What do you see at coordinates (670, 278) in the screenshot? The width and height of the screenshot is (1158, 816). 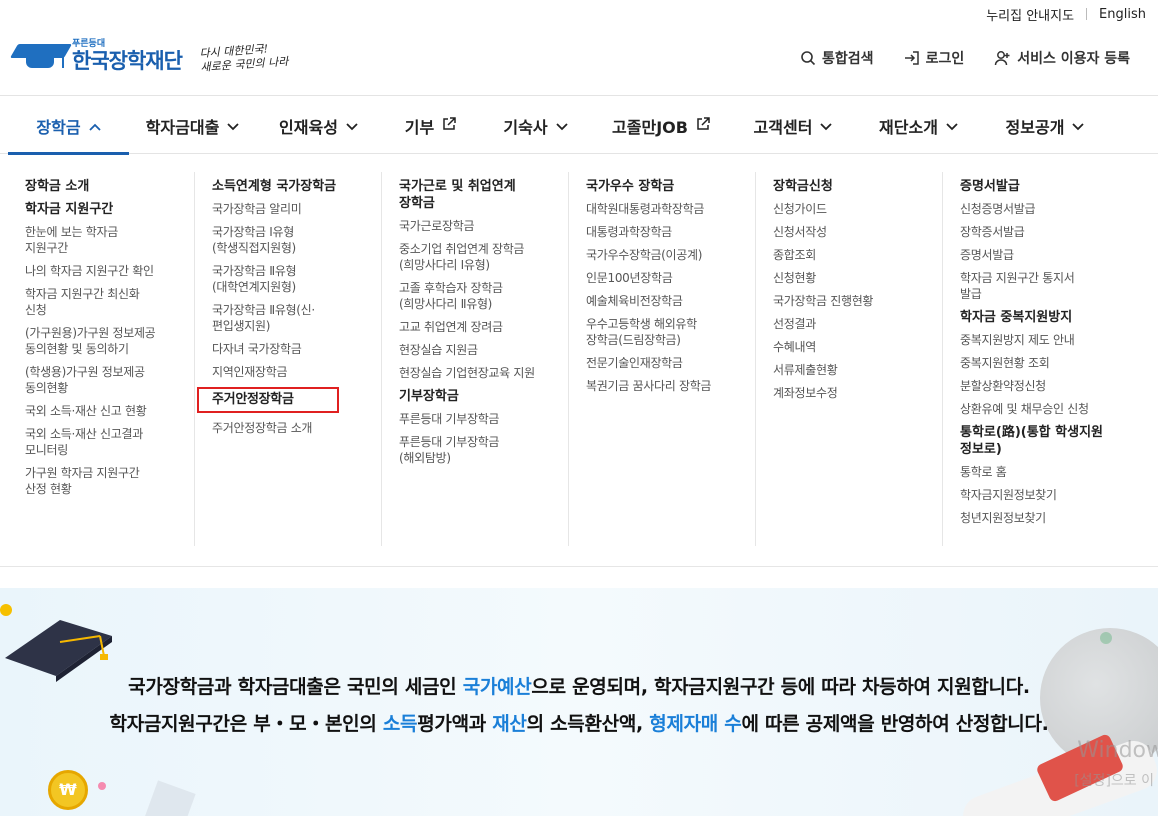 I see `menu-item: 인문100년장학금` at bounding box center [670, 278].